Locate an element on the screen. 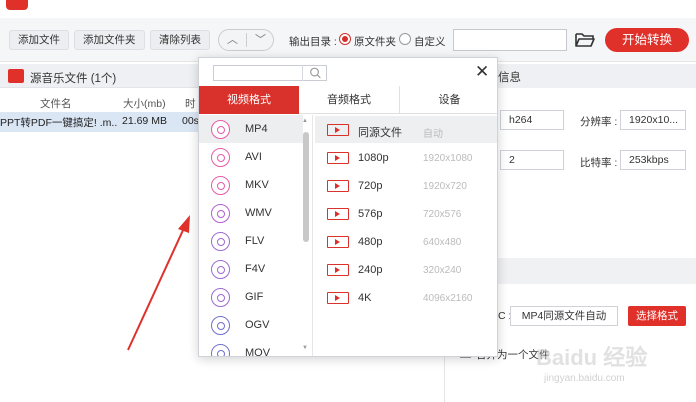 This screenshot has width=696, height=402. resolution-label: 分辨率 : is located at coordinates (599, 122).